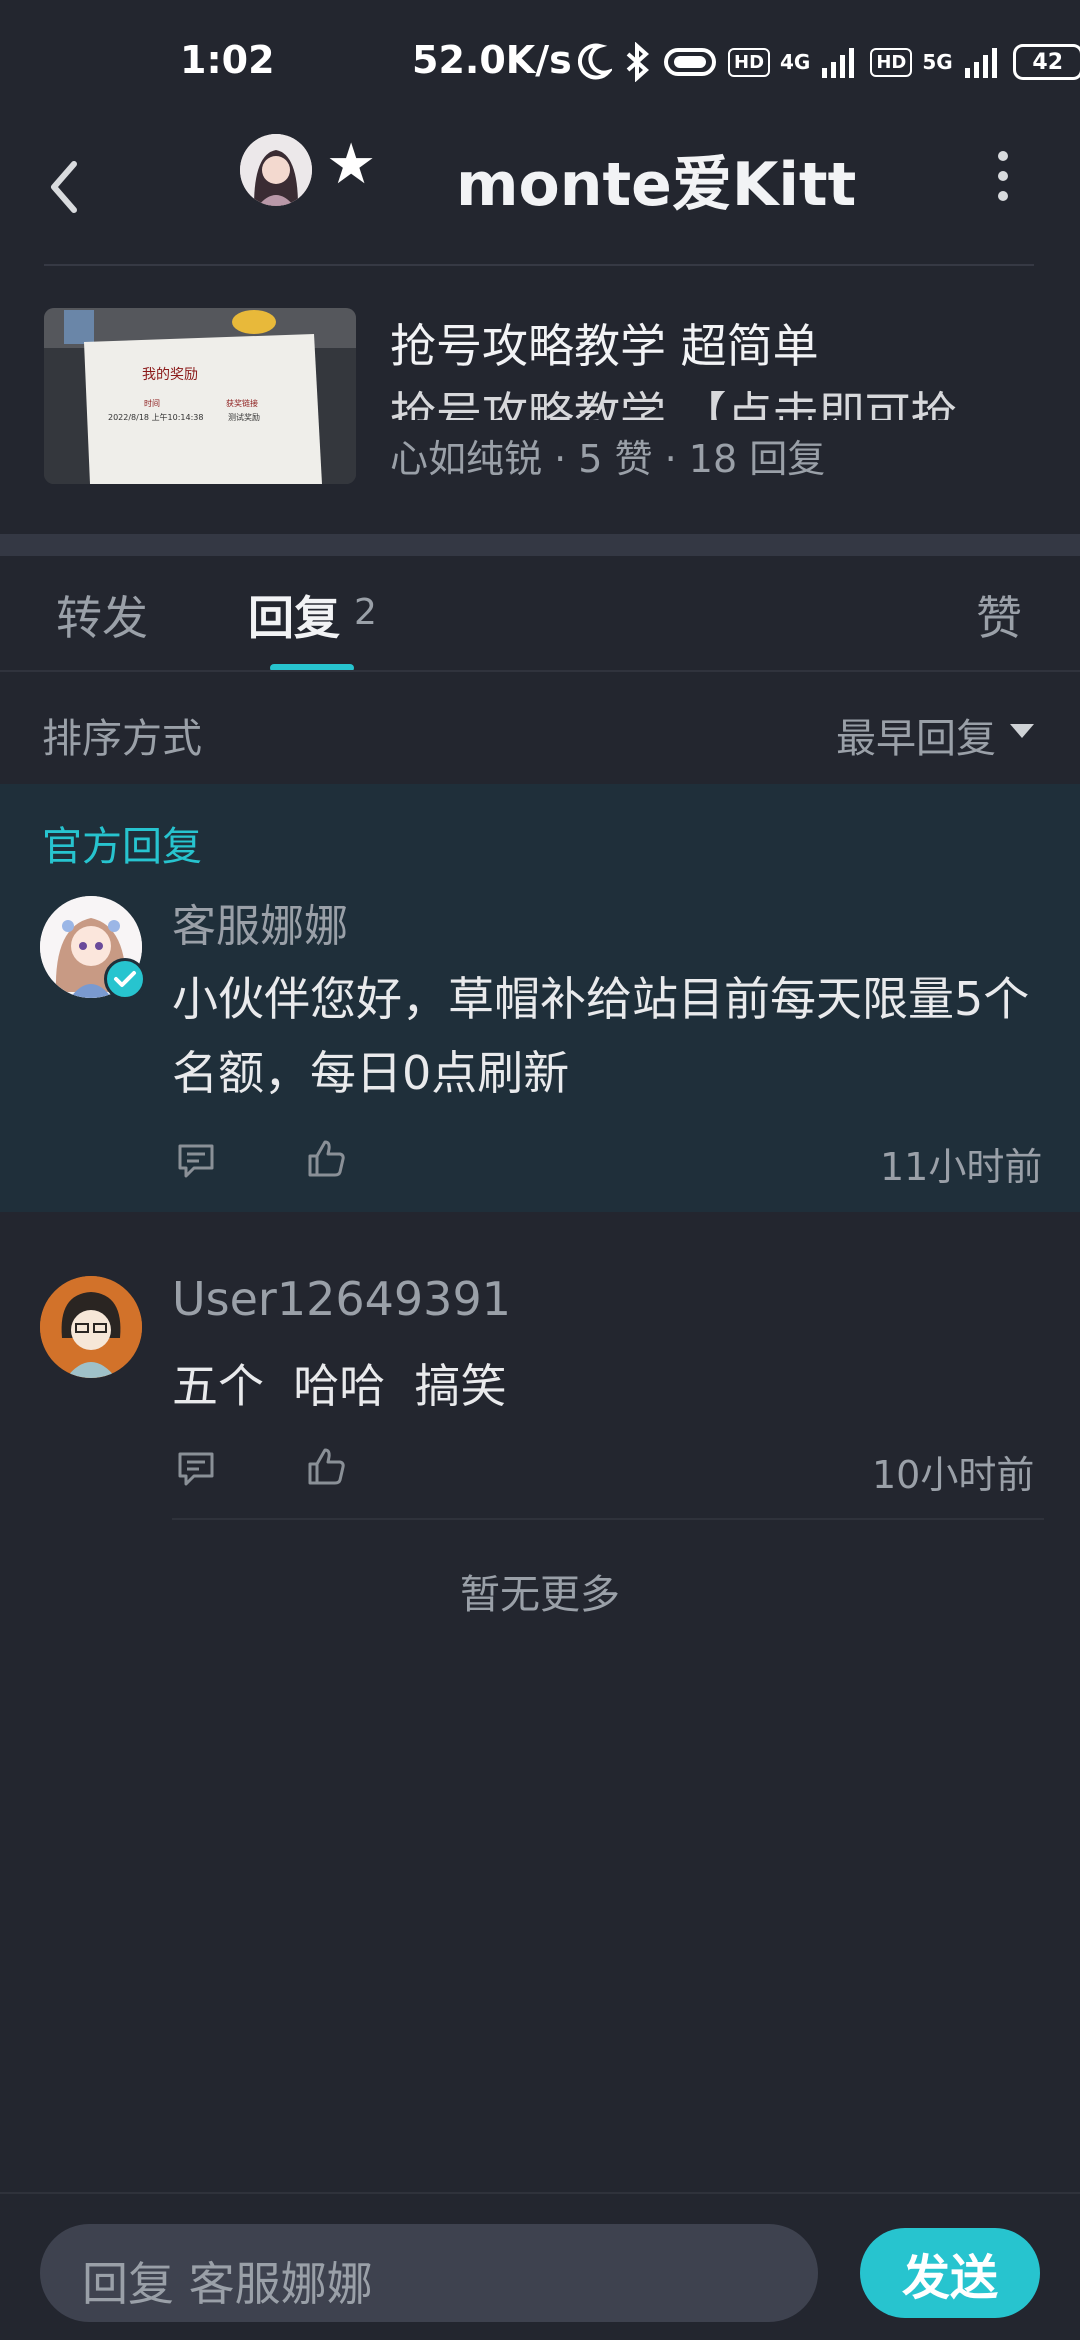 Image resolution: width=1080 pixels, height=2340 pixels. What do you see at coordinates (540, 545) in the screenshot?
I see `section-separator` at bounding box center [540, 545].